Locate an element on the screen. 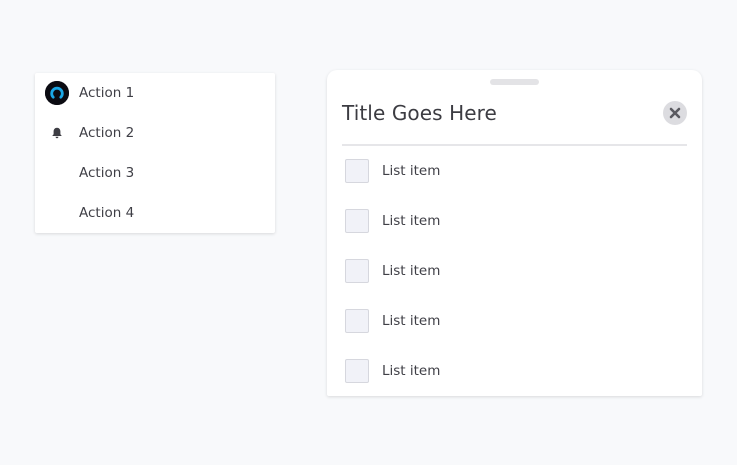 The height and width of the screenshot is (465, 737). action-label: Action 2 is located at coordinates (107, 133).